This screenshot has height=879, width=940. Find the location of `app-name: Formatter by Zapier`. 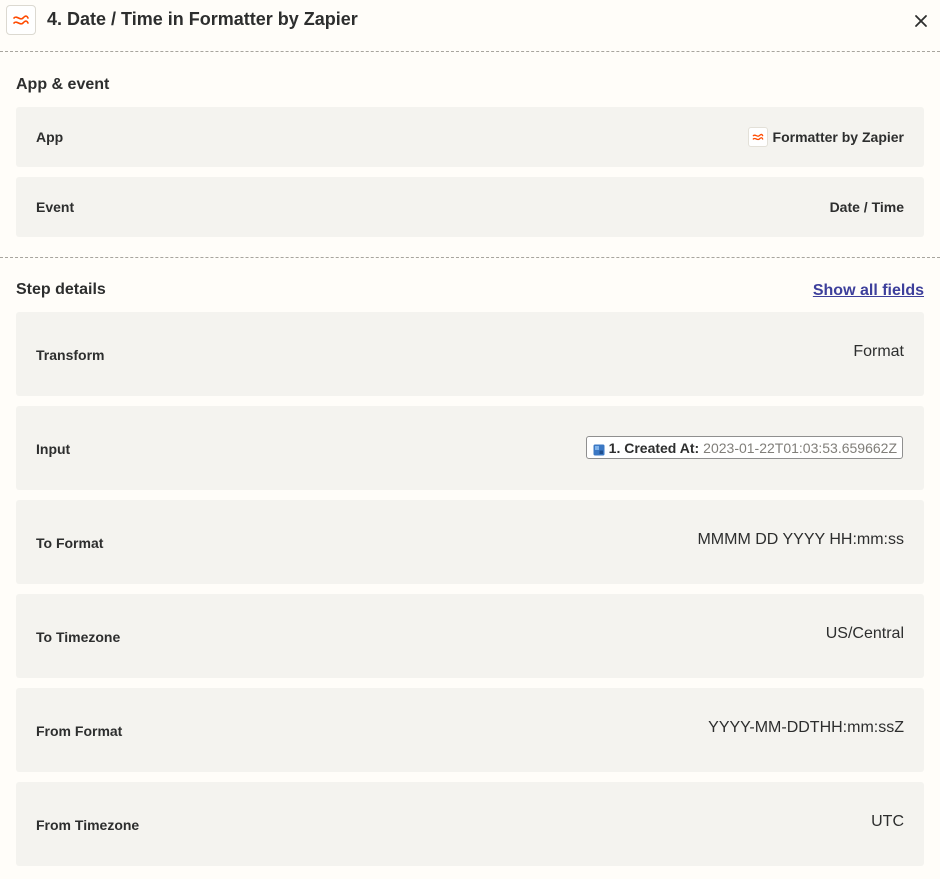

app-name: Formatter by Zapier is located at coordinates (838, 137).